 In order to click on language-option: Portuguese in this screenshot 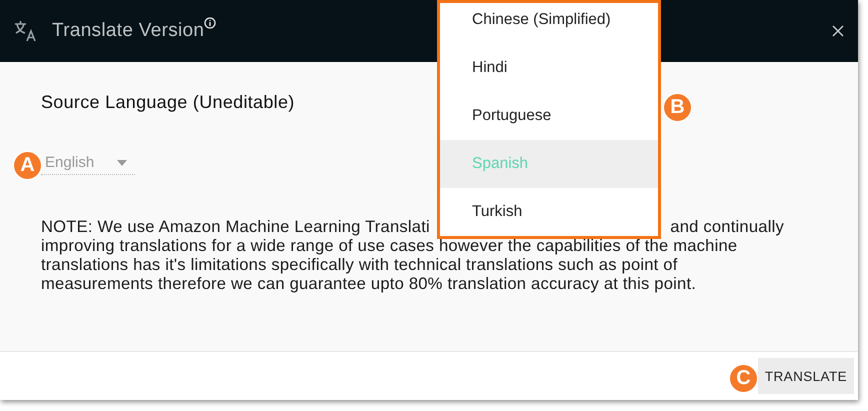, I will do `click(549, 116)`.